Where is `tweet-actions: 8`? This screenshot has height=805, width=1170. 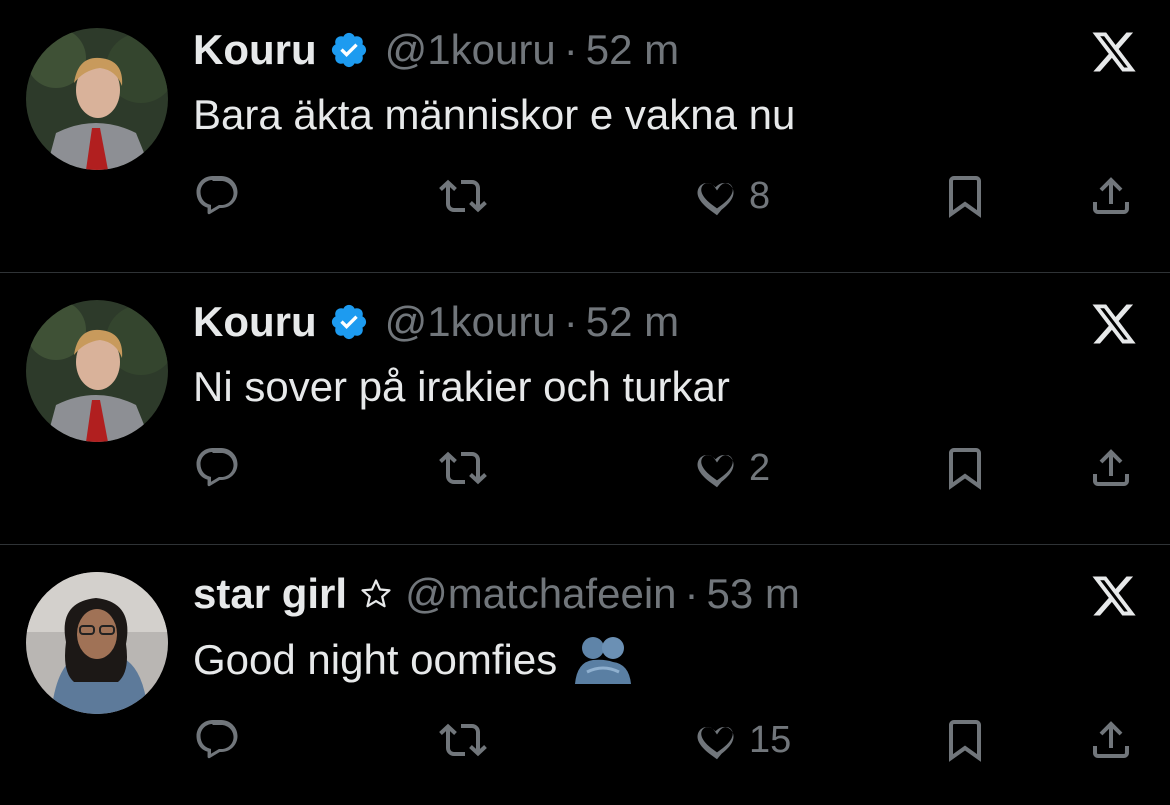
tweet-actions: 8 is located at coordinates (668, 196).